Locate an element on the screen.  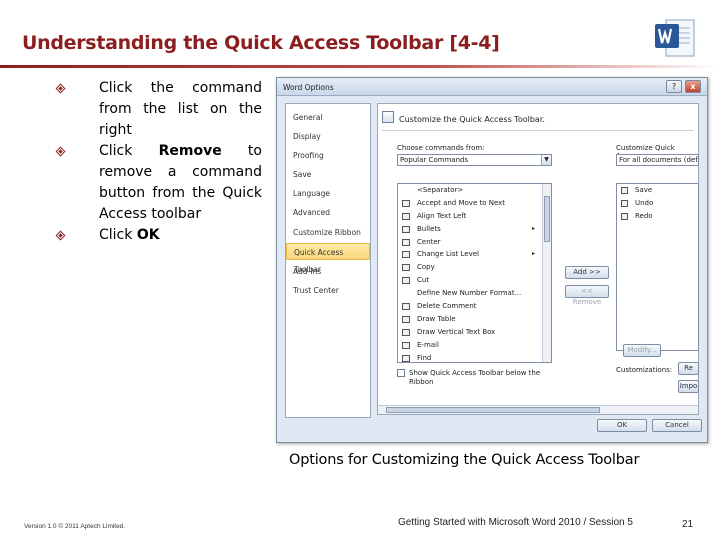
customize-qat-value: For all documents (default) is located at coordinates (658, 160).